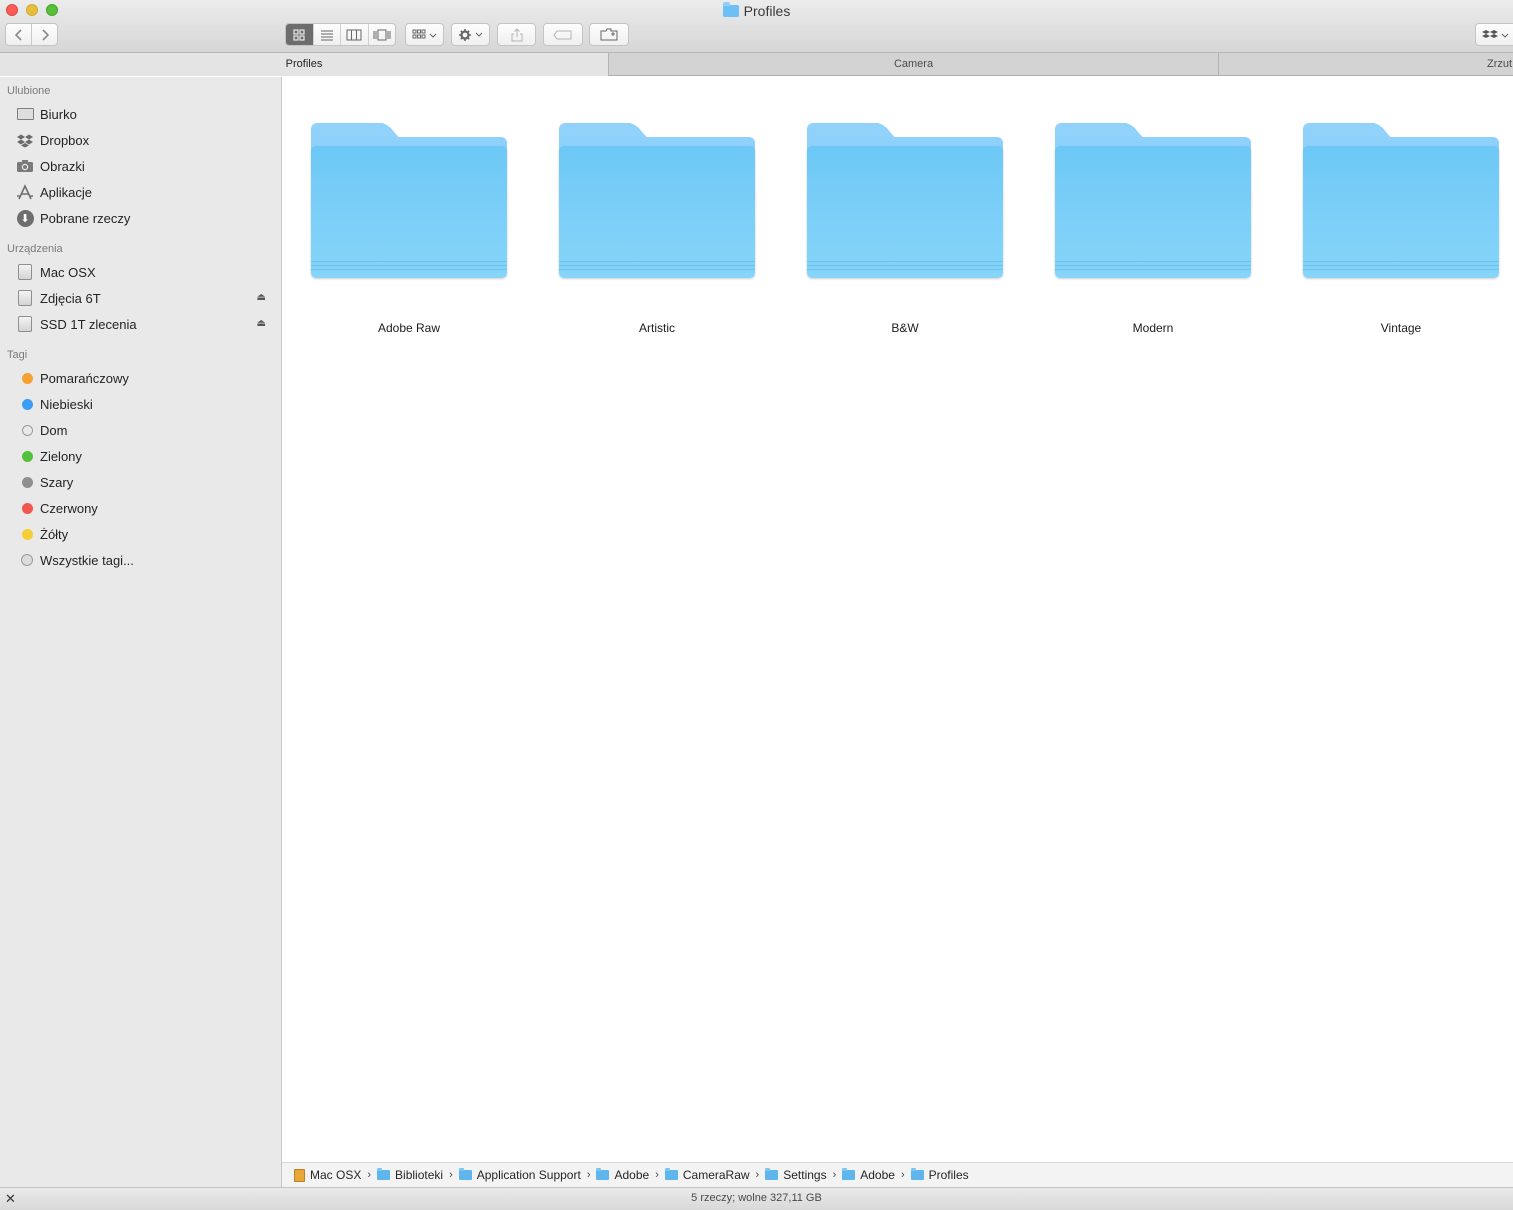 The width and height of the screenshot is (1513, 1210). Describe the element at coordinates (140, 324) in the screenshot. I see `sidebar-item-ssd-1t: SSD 1T zlecenia ⏏` at that location.